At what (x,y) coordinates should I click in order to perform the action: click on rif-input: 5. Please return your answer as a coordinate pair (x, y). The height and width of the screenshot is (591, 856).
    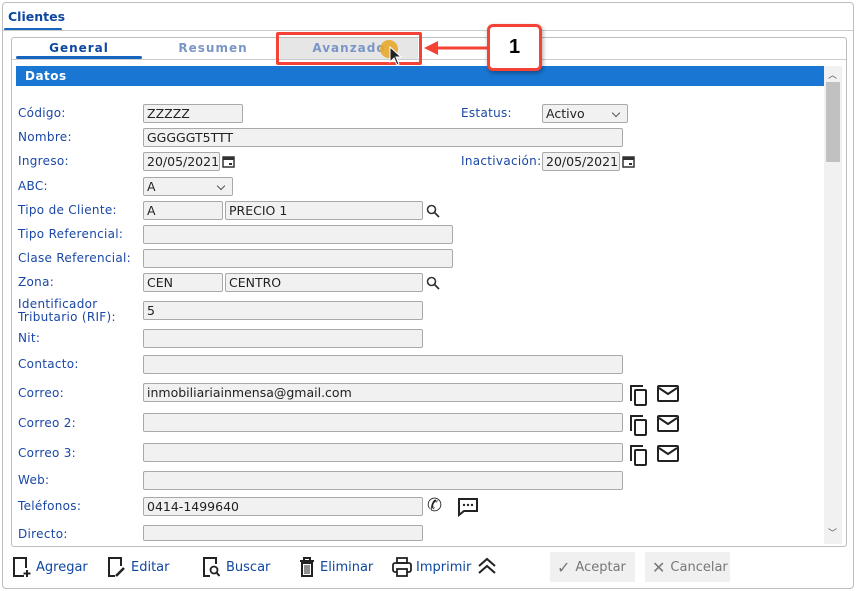
    Looking at the image, I should click on (283, 310).